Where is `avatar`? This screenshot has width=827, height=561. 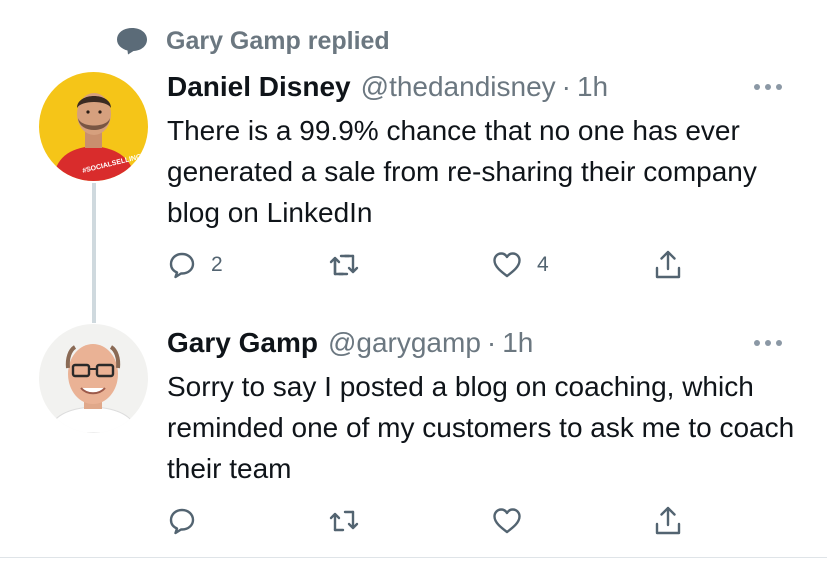 avatar is located at coordinates (93, 378).